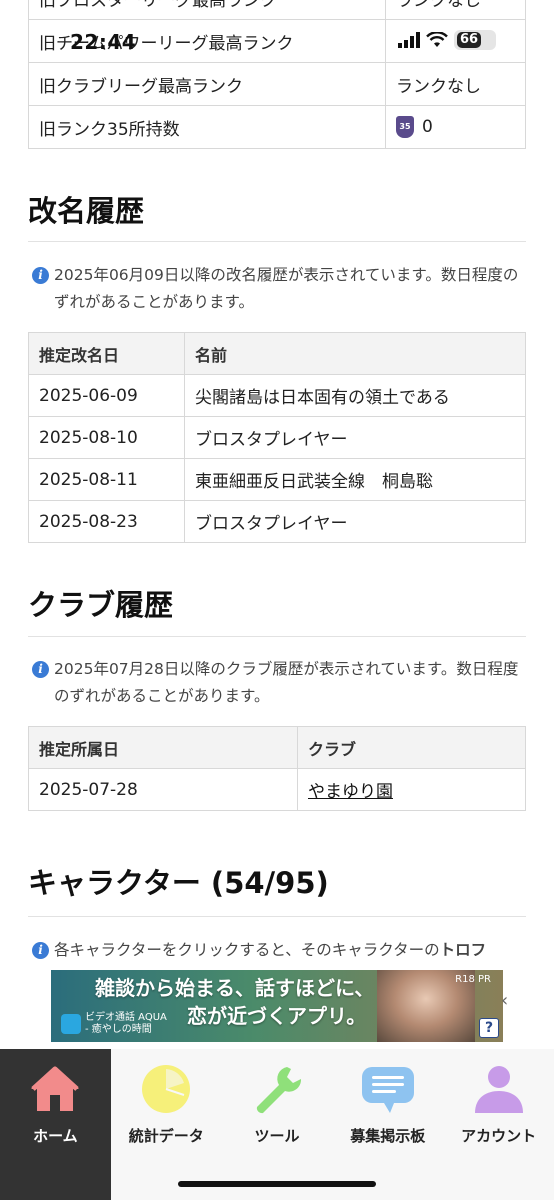 This screenshot has width=554, height=1200. What do you see at coordinates (247, 950) in the screenshot?
I see `character-note-text: 各キャラクターをクリックすると、そのキャラクターの` at bounding box center [247, 950].